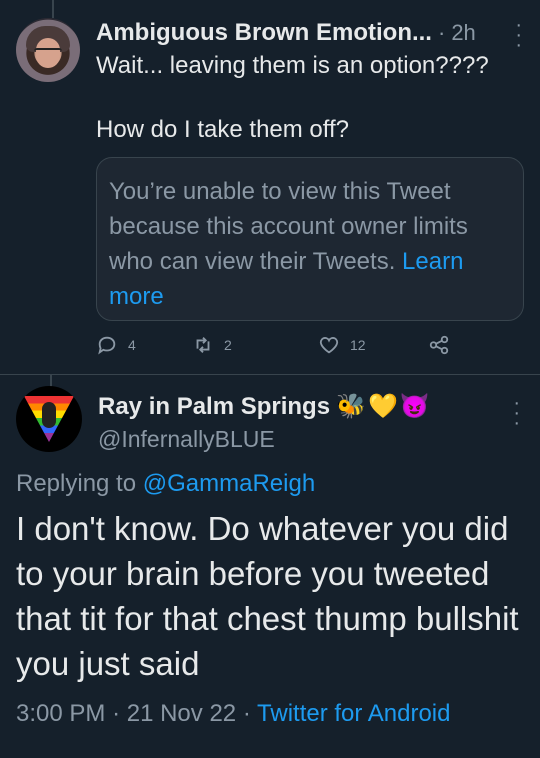  I want to click on tweet-date: 21 Nov 22, so click(181, 713).